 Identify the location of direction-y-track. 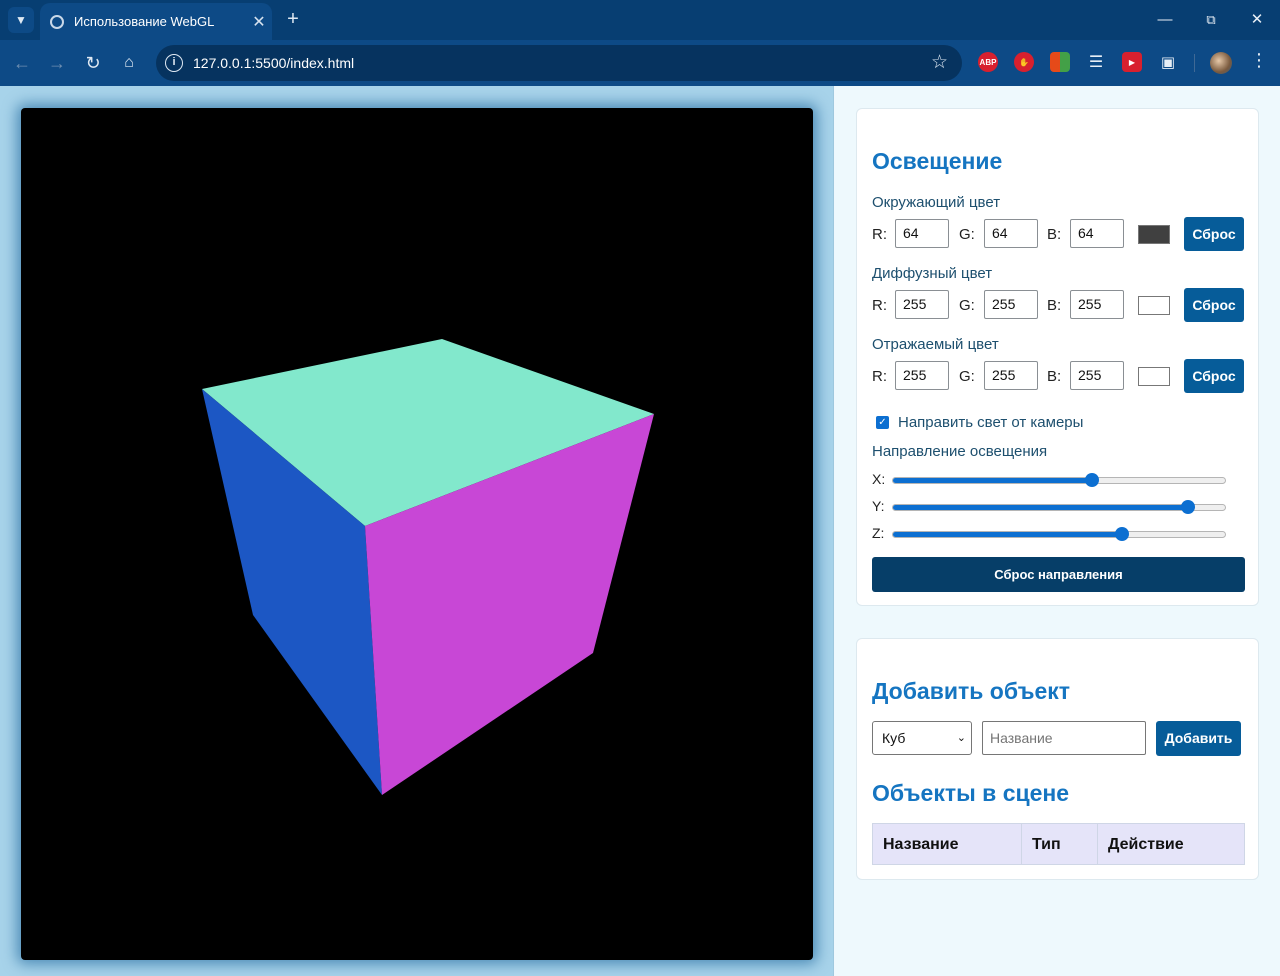
(1059, 507).